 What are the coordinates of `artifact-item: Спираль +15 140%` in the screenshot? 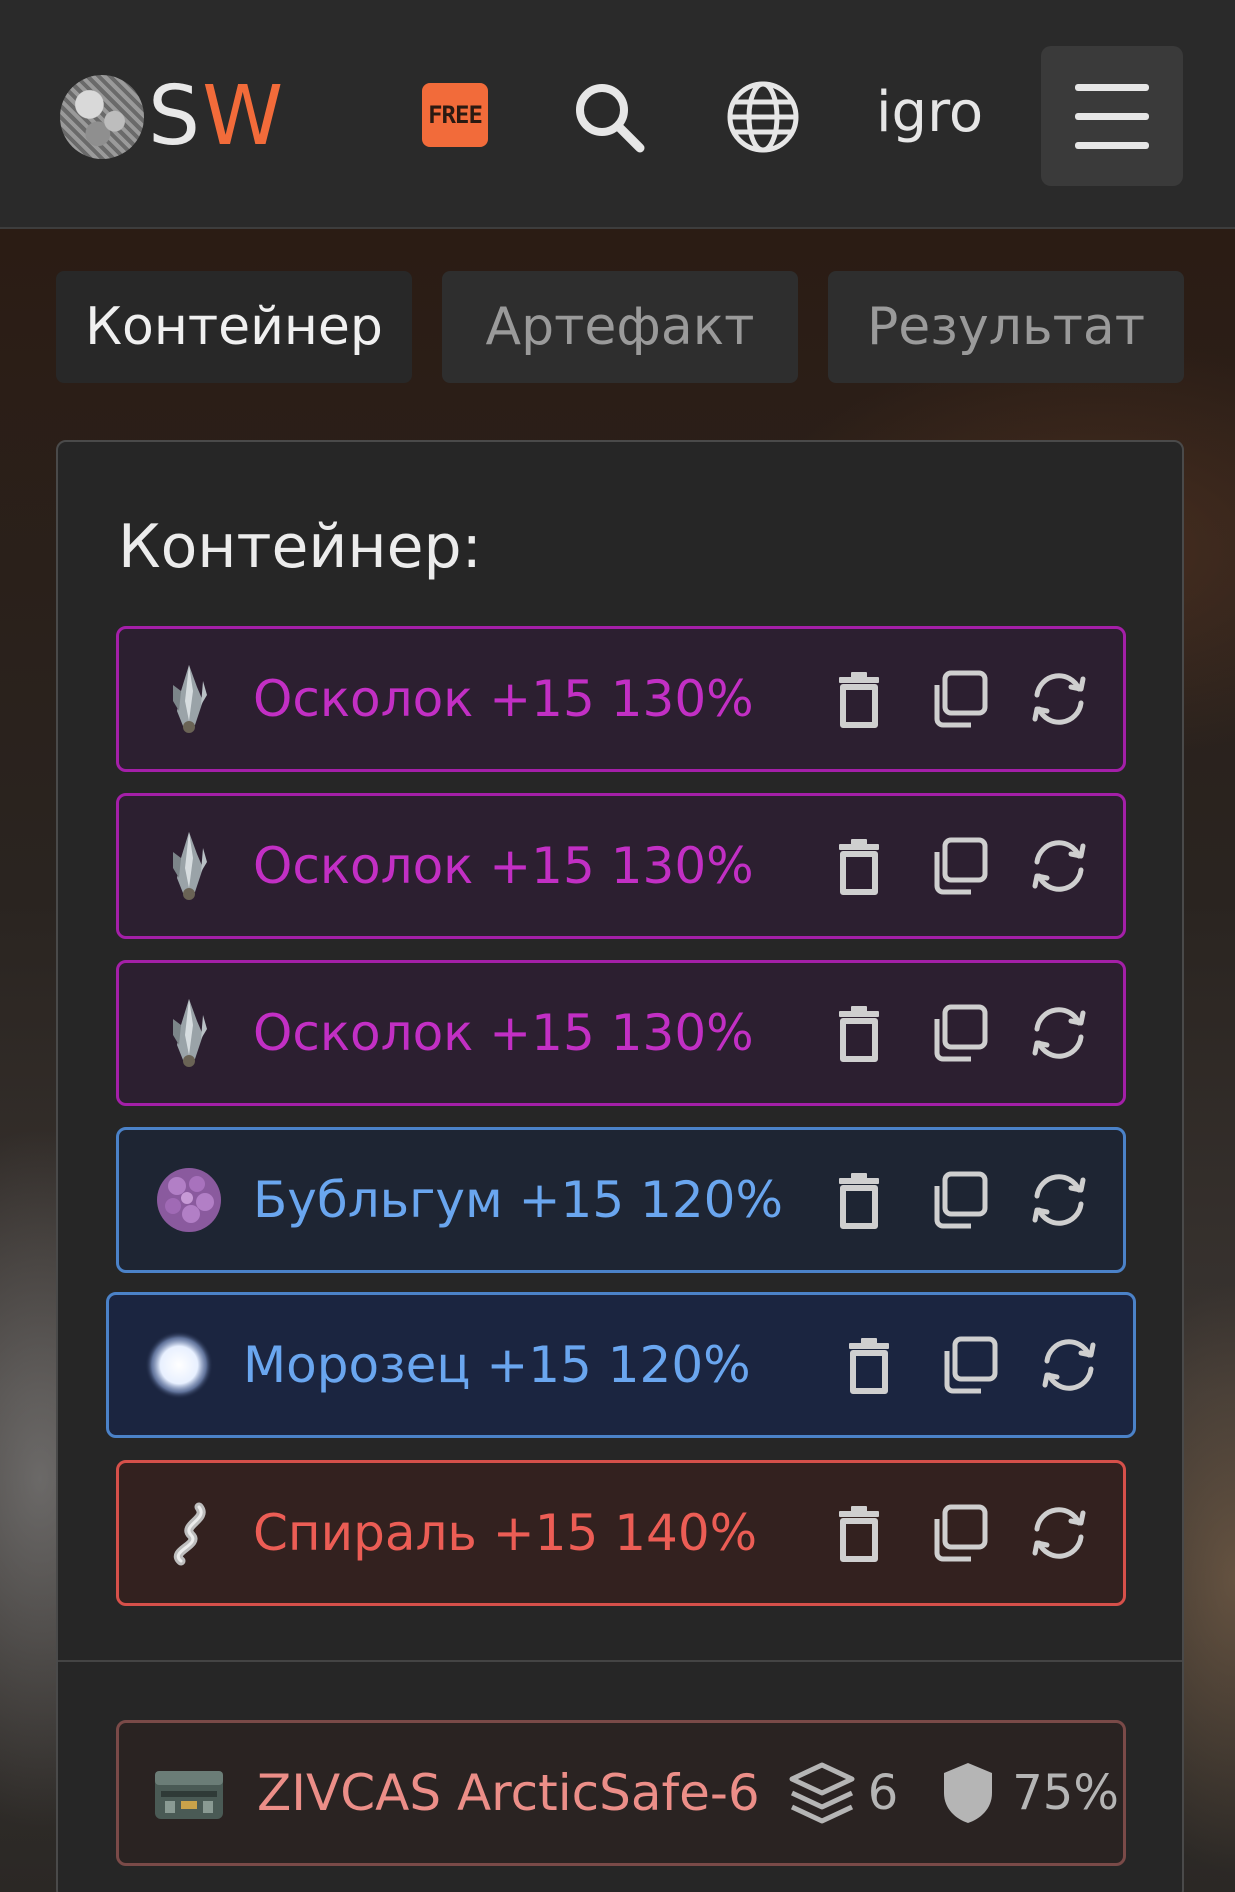 It's located at (621, 1533).